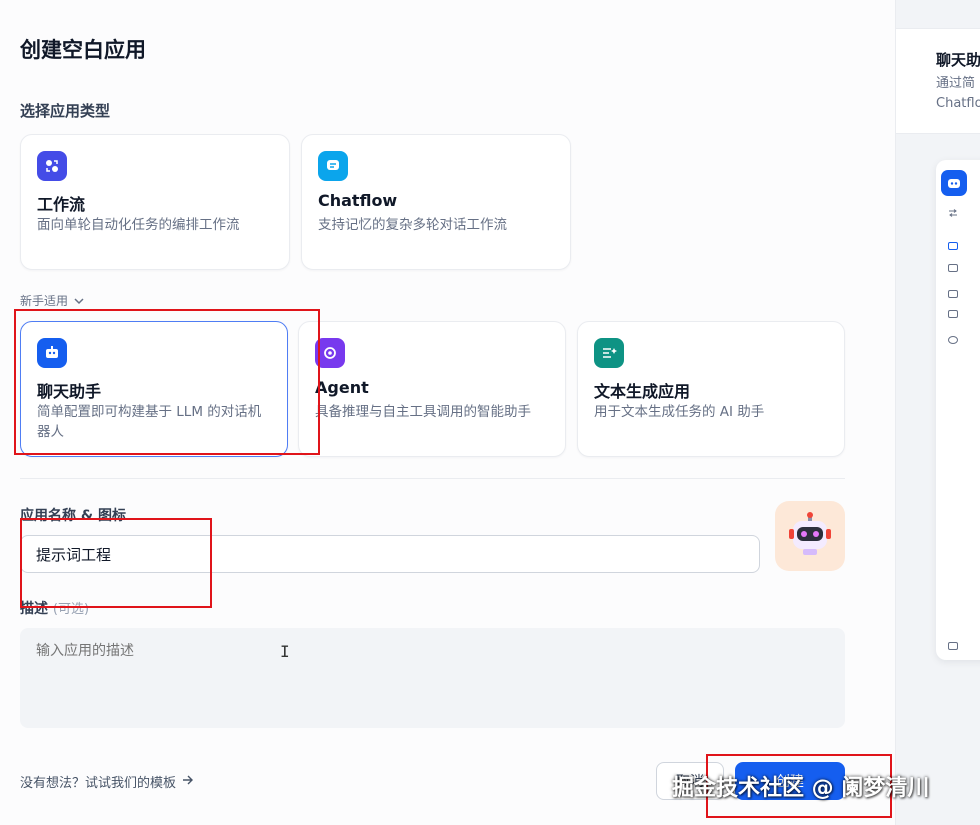 The height and width of the screenshot is (825, 980). What do you see at coordinates (333, 166) in the screenshot?
I see `chatflow-icon` at bounding box center [333, 166].